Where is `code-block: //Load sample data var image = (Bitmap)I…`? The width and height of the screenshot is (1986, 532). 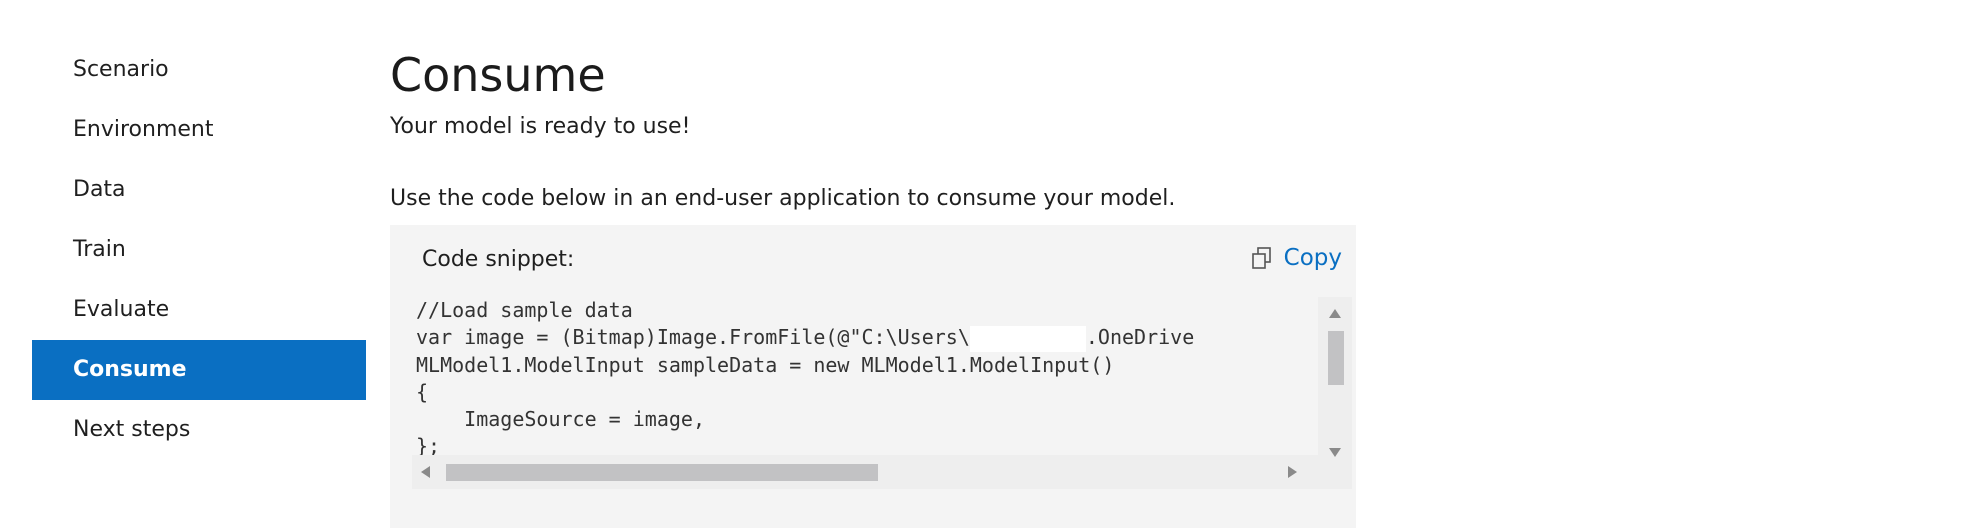
code-block: //Load sample data var image = (Bitmap)I… is located at coordinates (866, 378).